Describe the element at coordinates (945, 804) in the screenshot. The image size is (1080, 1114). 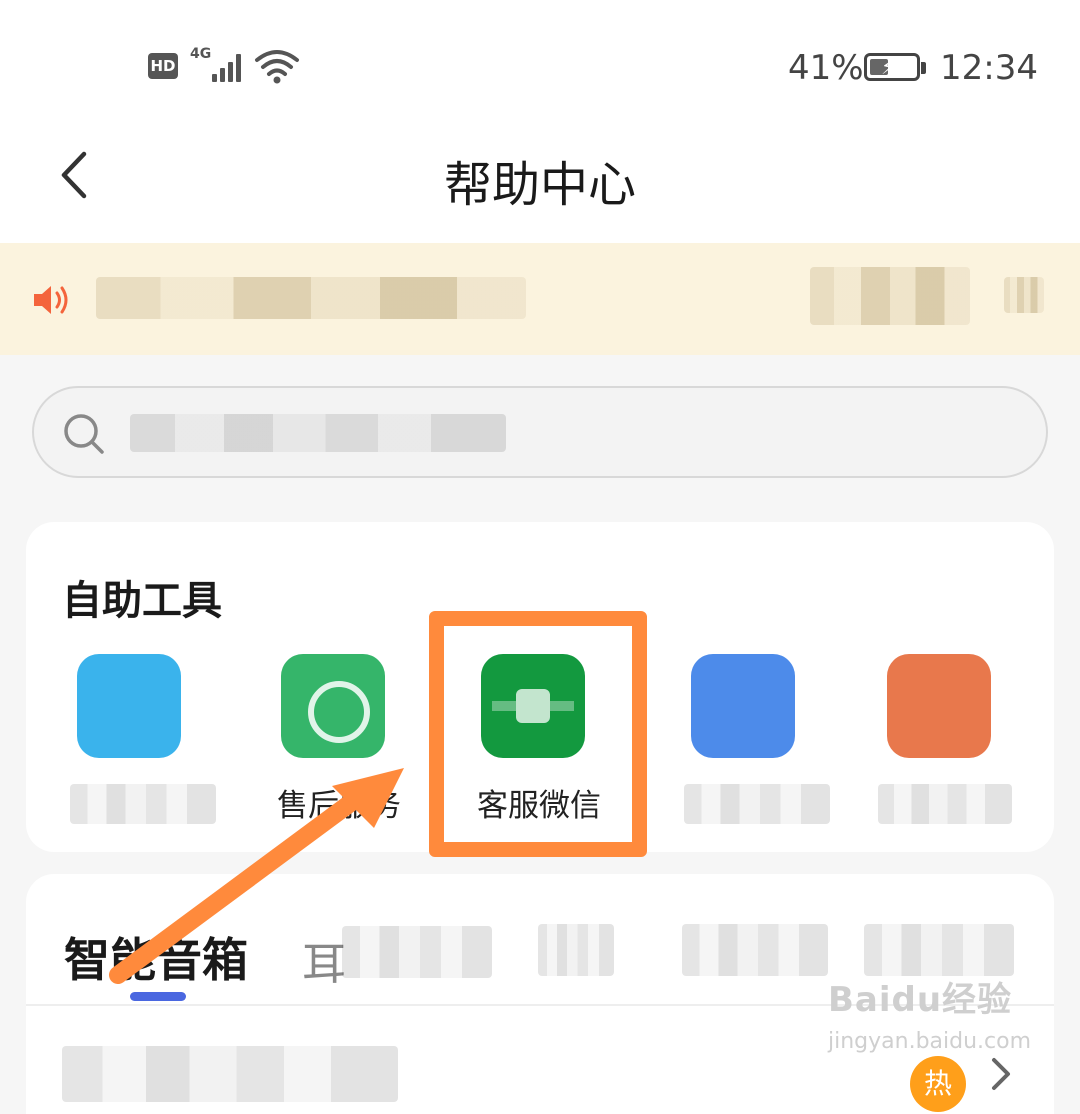
I see `tool-label-5-redacted` at that location.